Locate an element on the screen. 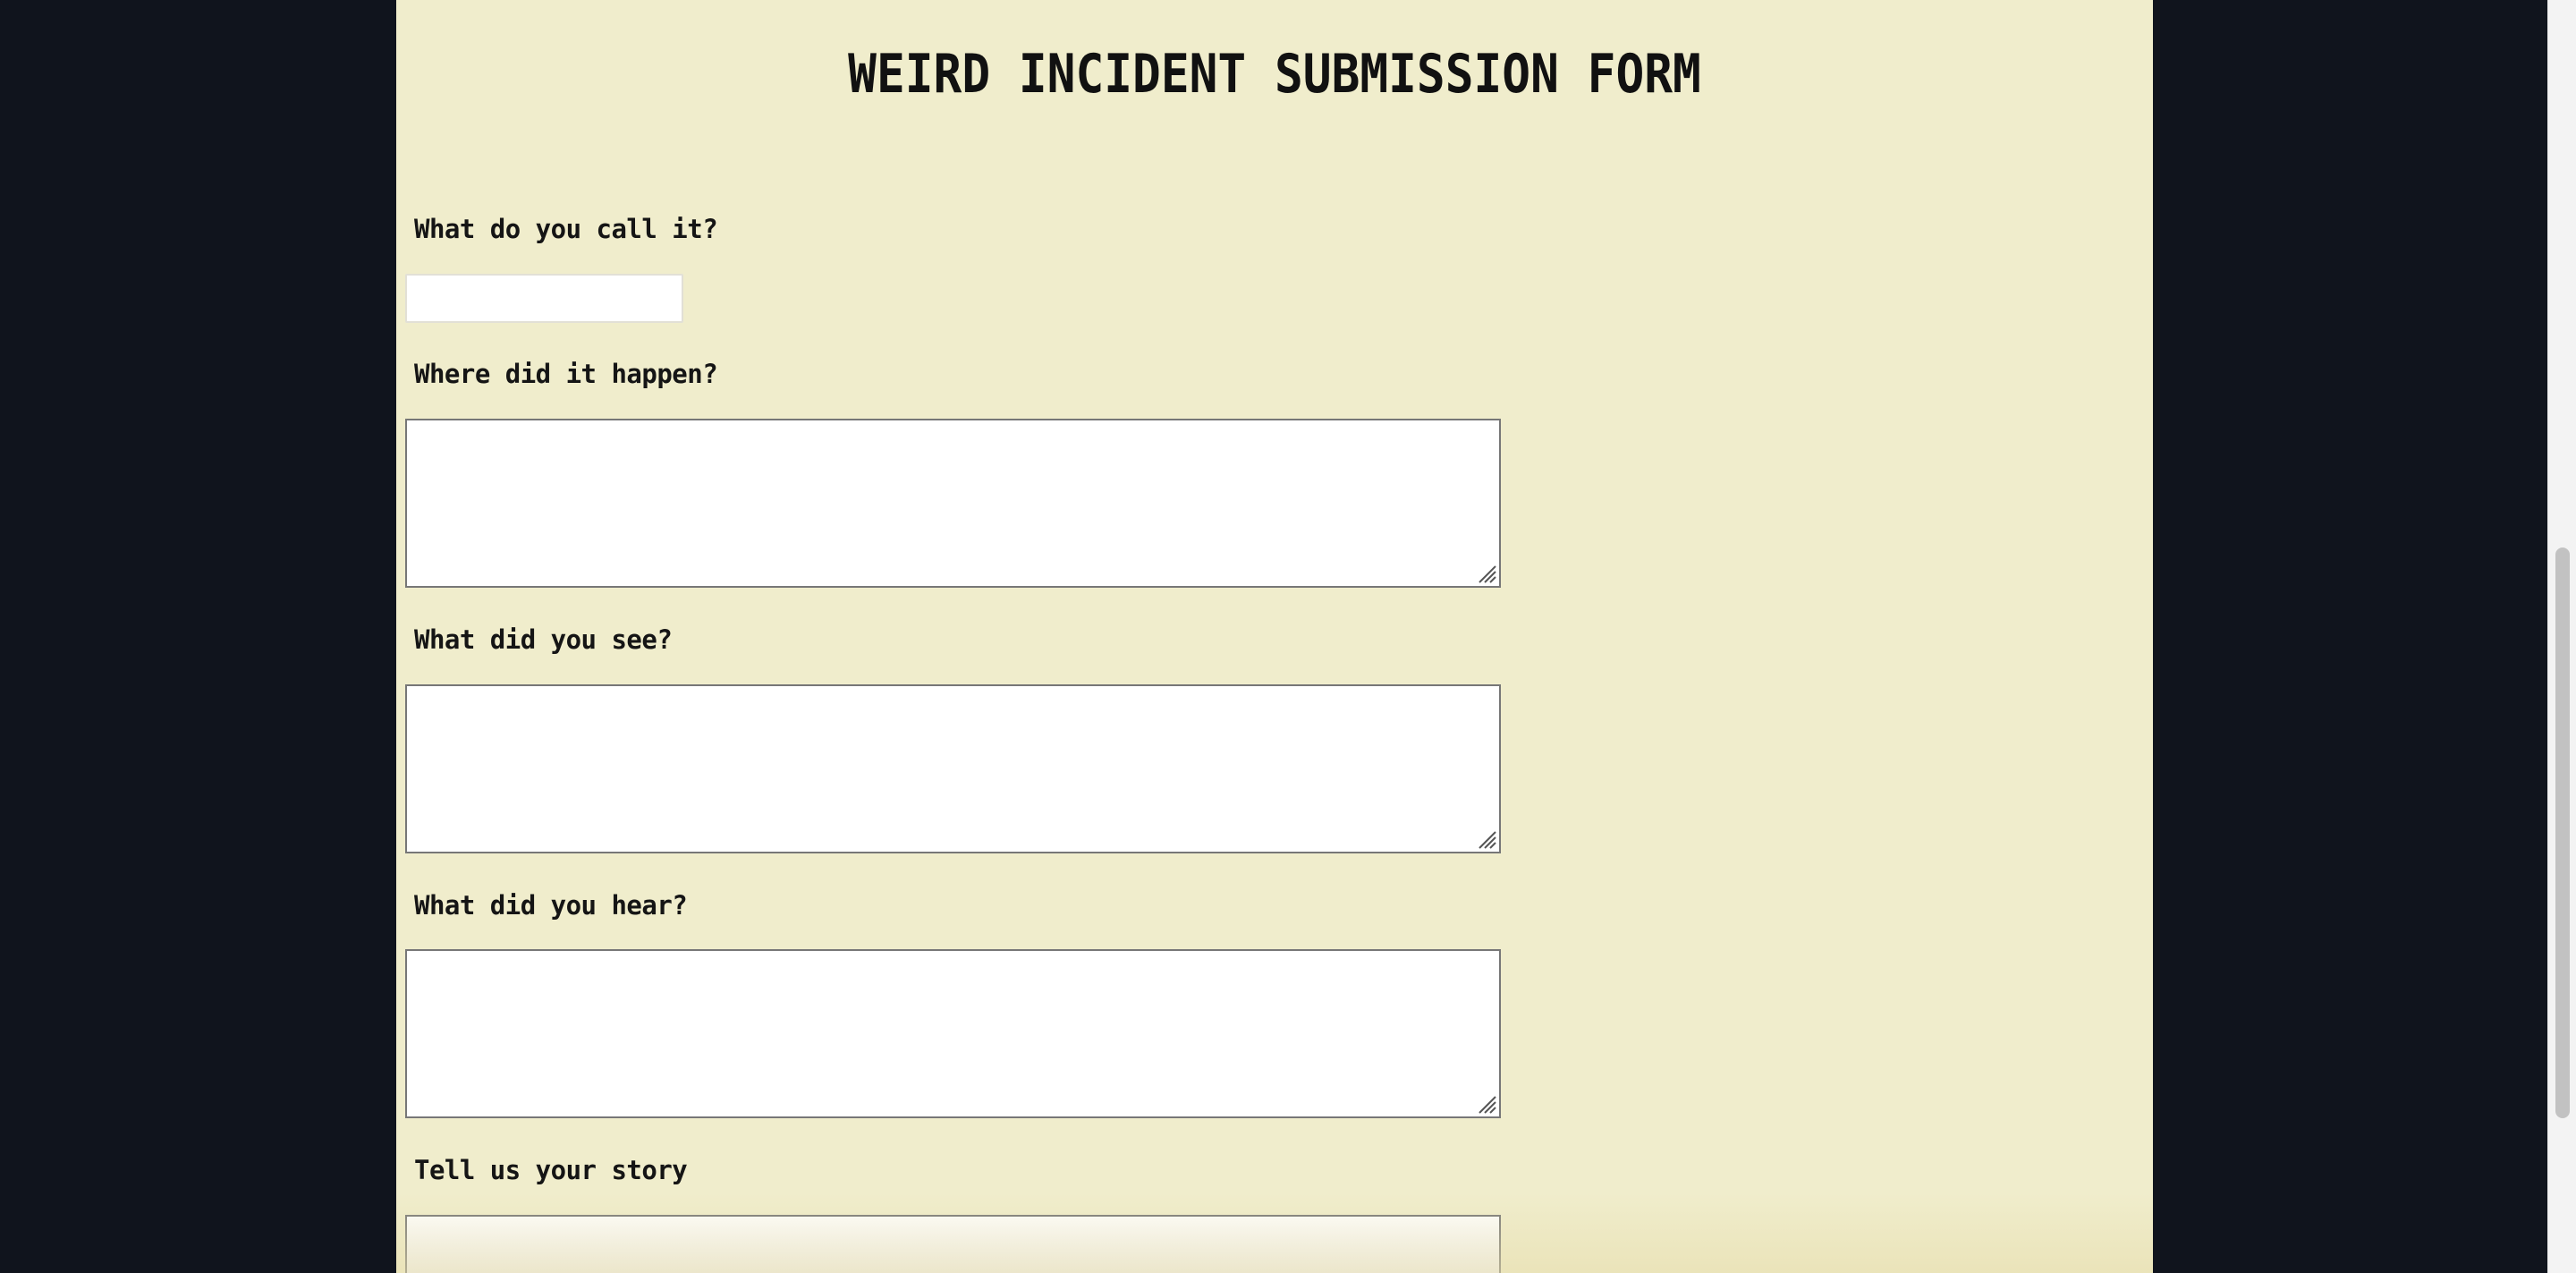 This screenshot has width=2576, height=1273. sight-textarea is located at coordinates (953, 768).